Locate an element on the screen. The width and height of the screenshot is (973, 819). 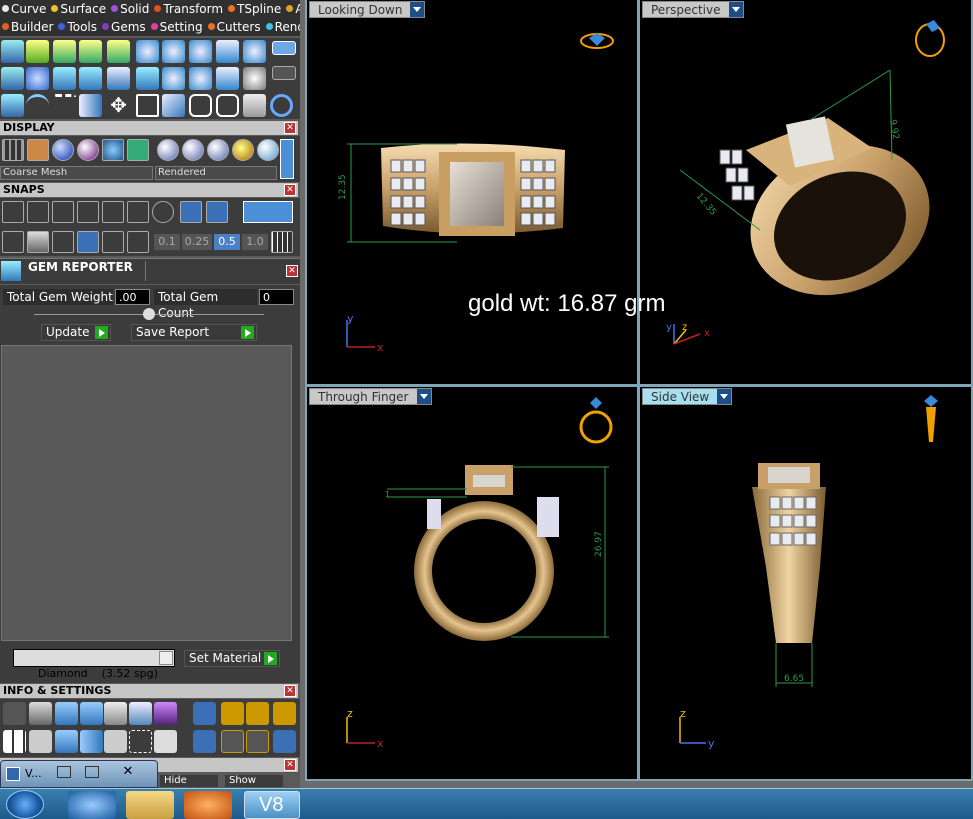
halo-icon is located at coordinates (200, 78).